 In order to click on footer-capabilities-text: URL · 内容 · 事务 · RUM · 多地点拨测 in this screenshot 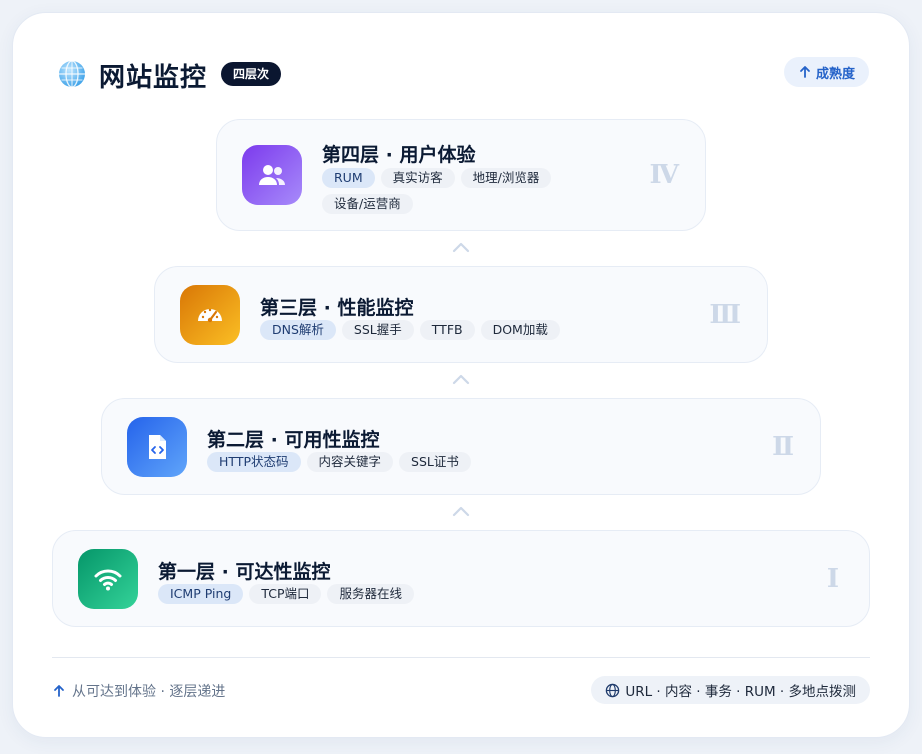, I will do `click(740, 692)`.